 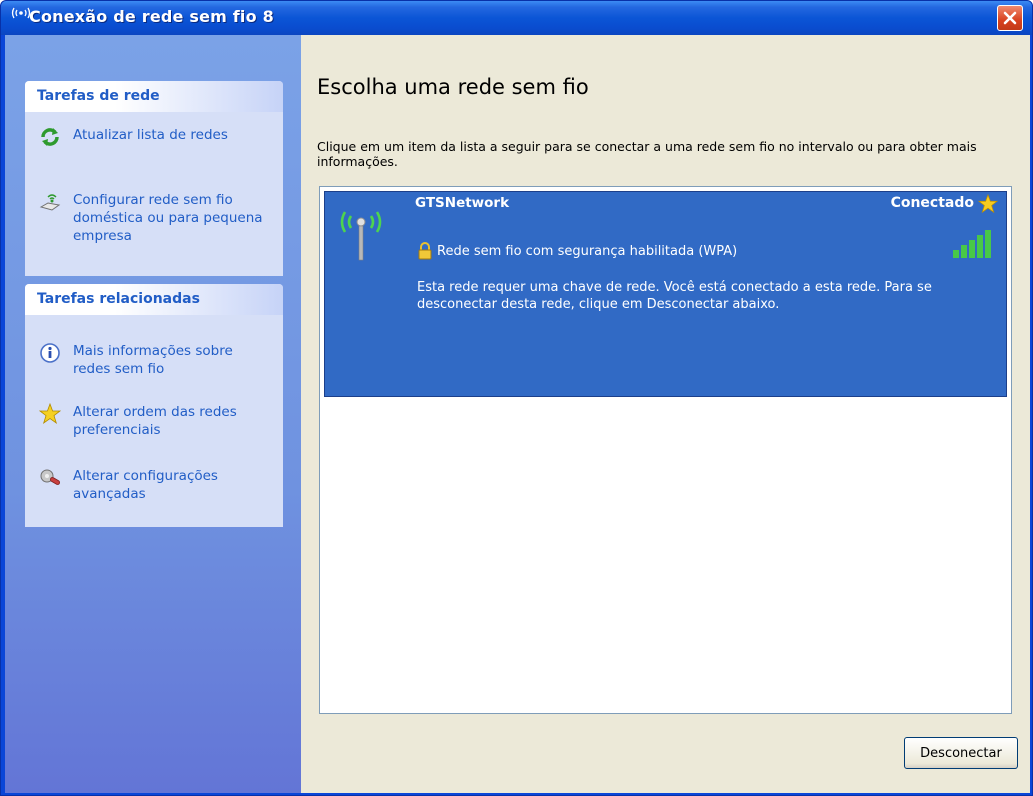 I want to click on close-button, so click(x=1010, y=18).